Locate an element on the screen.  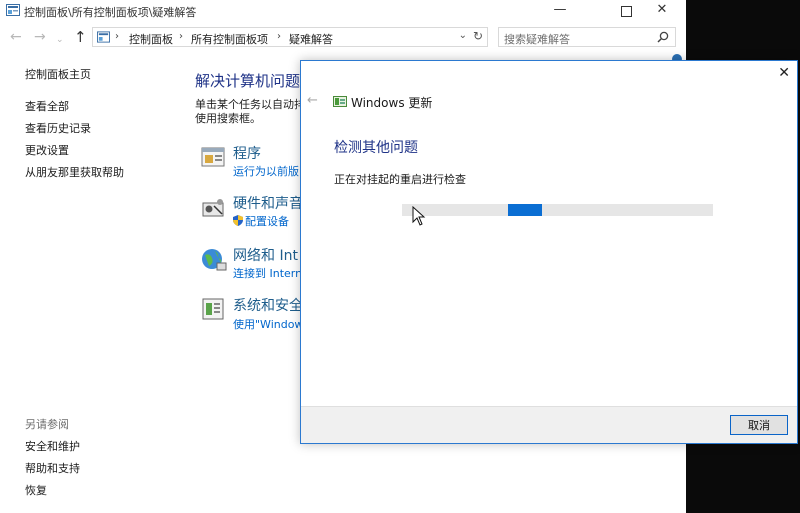
address-dropdown-button: ⌄ is located at coordinates (463, 35).